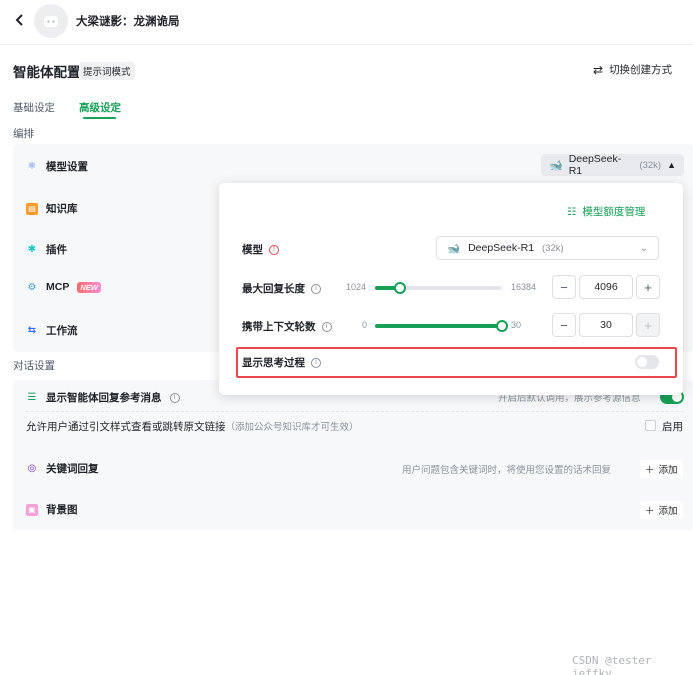 This screenshot has height=675, width=693. I want to click on chevron-up-icon: ▲, so click(671, 165).